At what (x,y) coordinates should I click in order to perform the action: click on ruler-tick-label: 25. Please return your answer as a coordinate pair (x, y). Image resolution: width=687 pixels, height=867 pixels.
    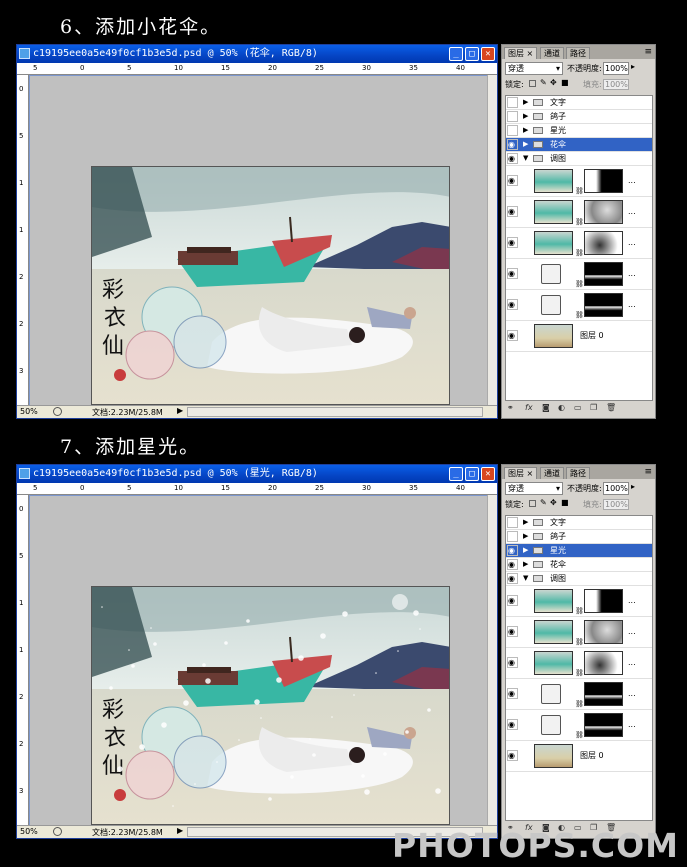
    Looking at the image, I should click on (319, 488).